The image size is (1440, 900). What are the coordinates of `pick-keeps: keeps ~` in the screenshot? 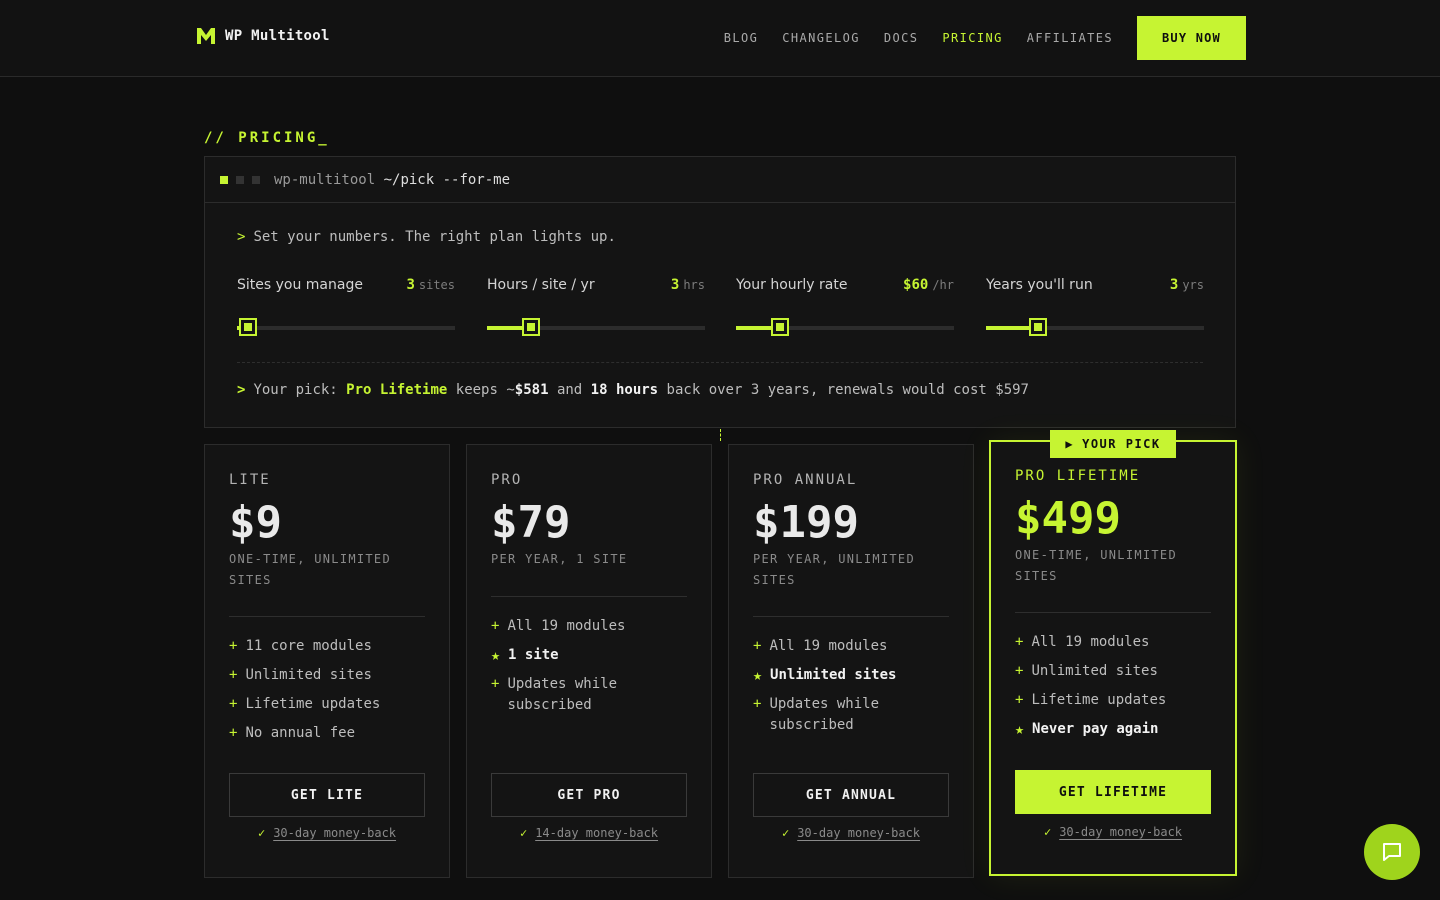 It's located at (485, 390).